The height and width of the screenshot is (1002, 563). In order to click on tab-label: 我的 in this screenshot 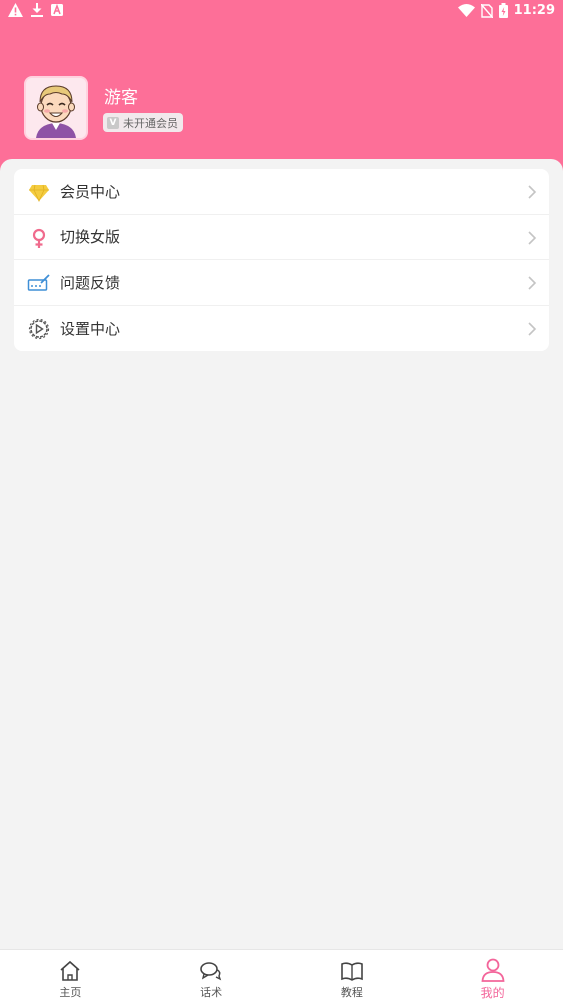, I will do `click(492, 993)`.